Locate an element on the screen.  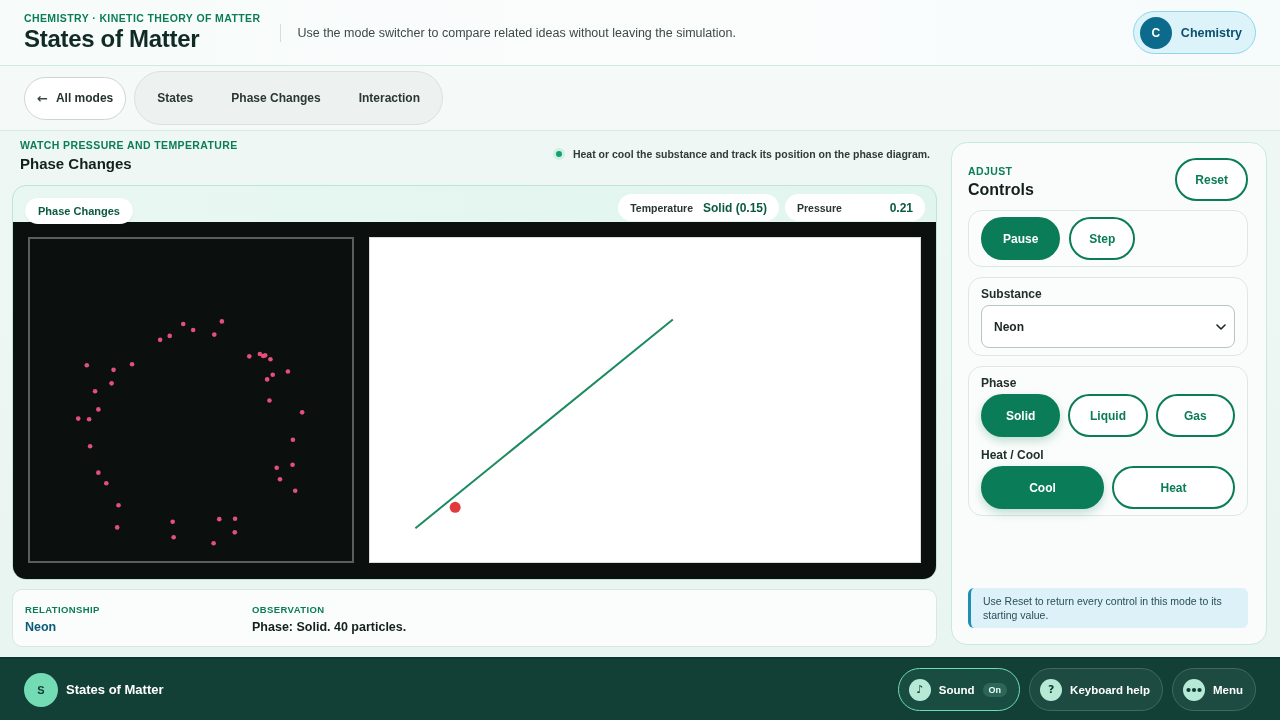
panel-title: Controls is located at coordinates (1001, 189).